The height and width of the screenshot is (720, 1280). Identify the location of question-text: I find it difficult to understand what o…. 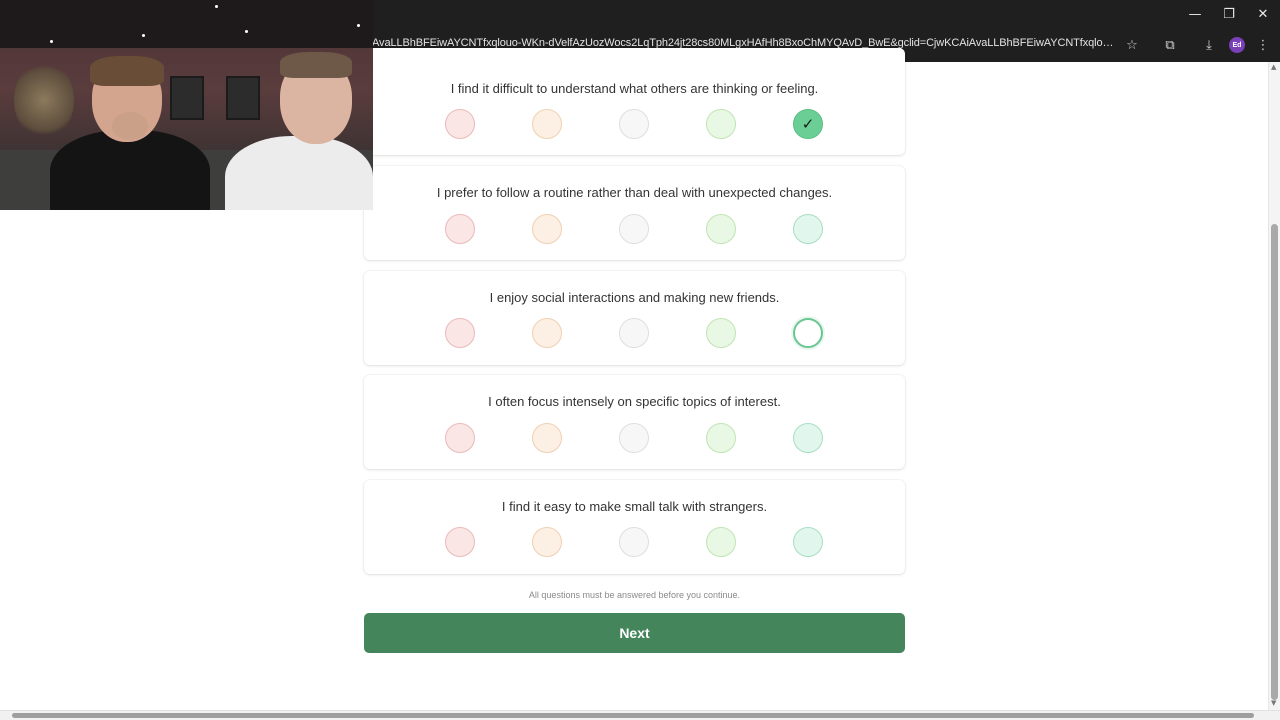
(634, 88).